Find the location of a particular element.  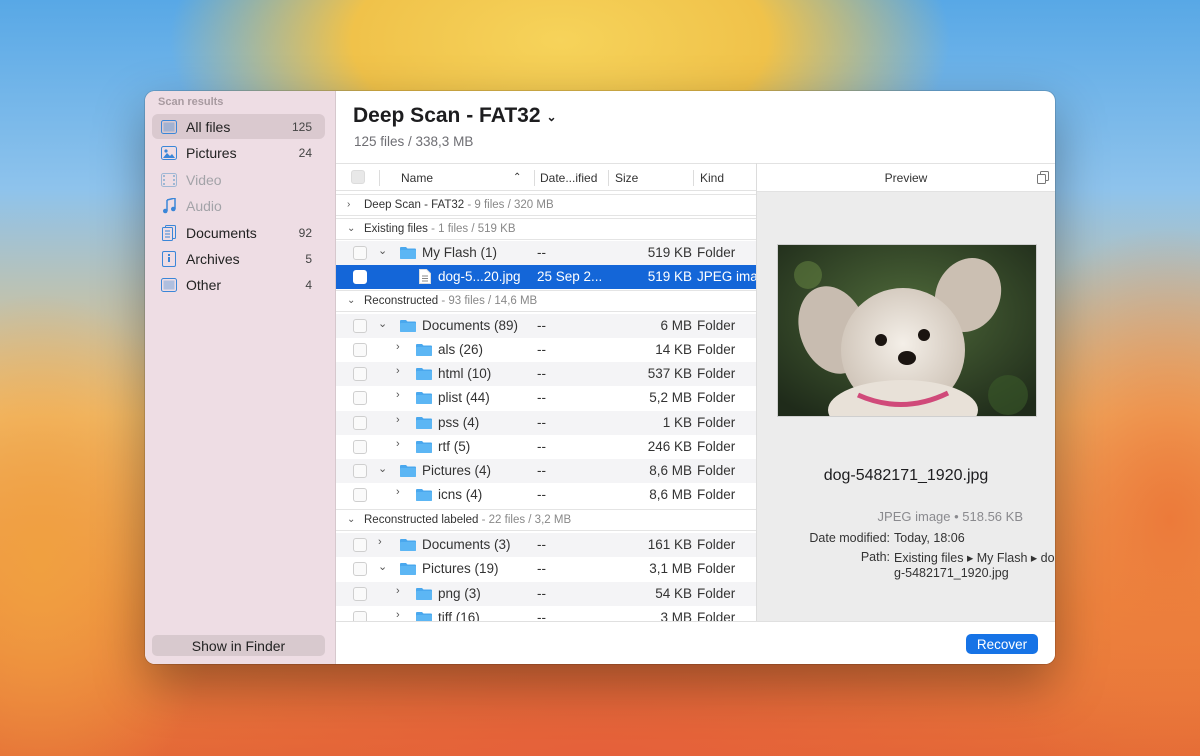

recover-button: Recover is located at coordinates (1002, 644).